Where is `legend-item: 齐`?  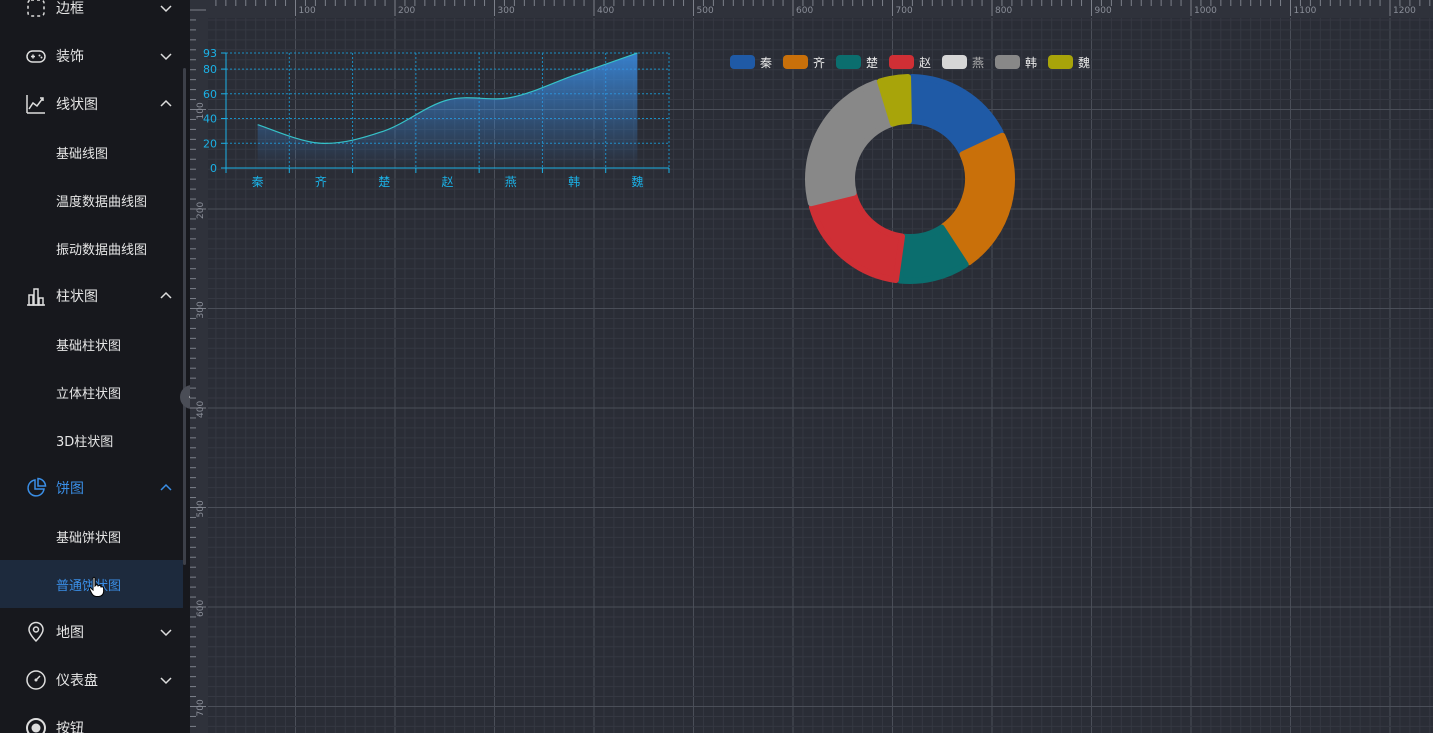
legend-item: 齐 is located at coordinates (804, 62).